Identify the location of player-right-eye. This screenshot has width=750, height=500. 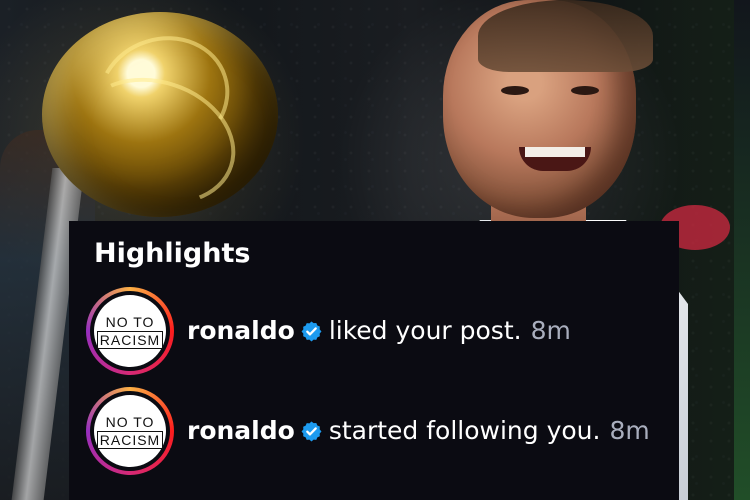
(585, 90).